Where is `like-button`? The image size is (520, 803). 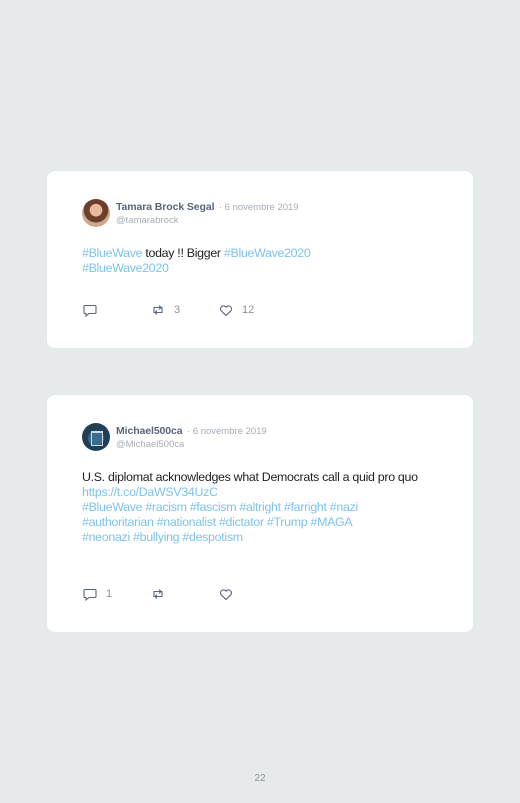 like-button is located at coordinates (252, 594).